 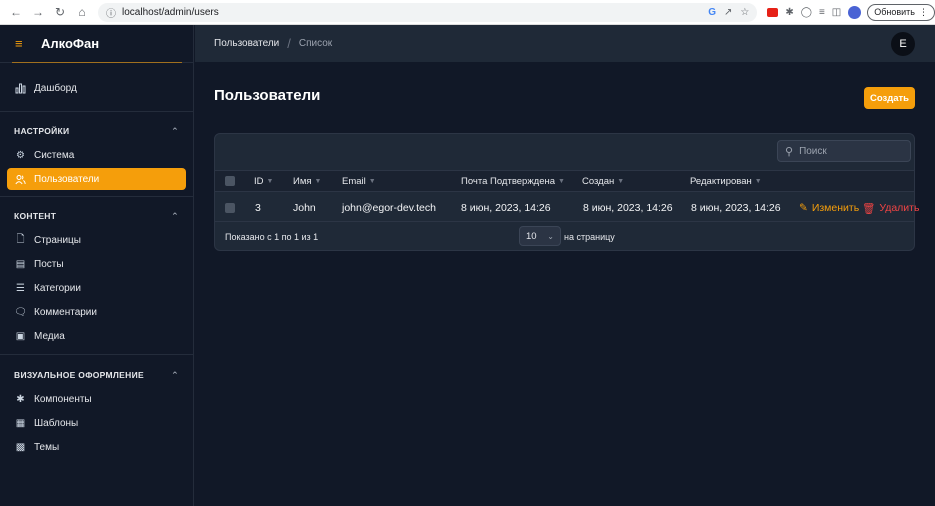 I want to click on sidebar-item-label: Категории, so click(x=57, y=288).